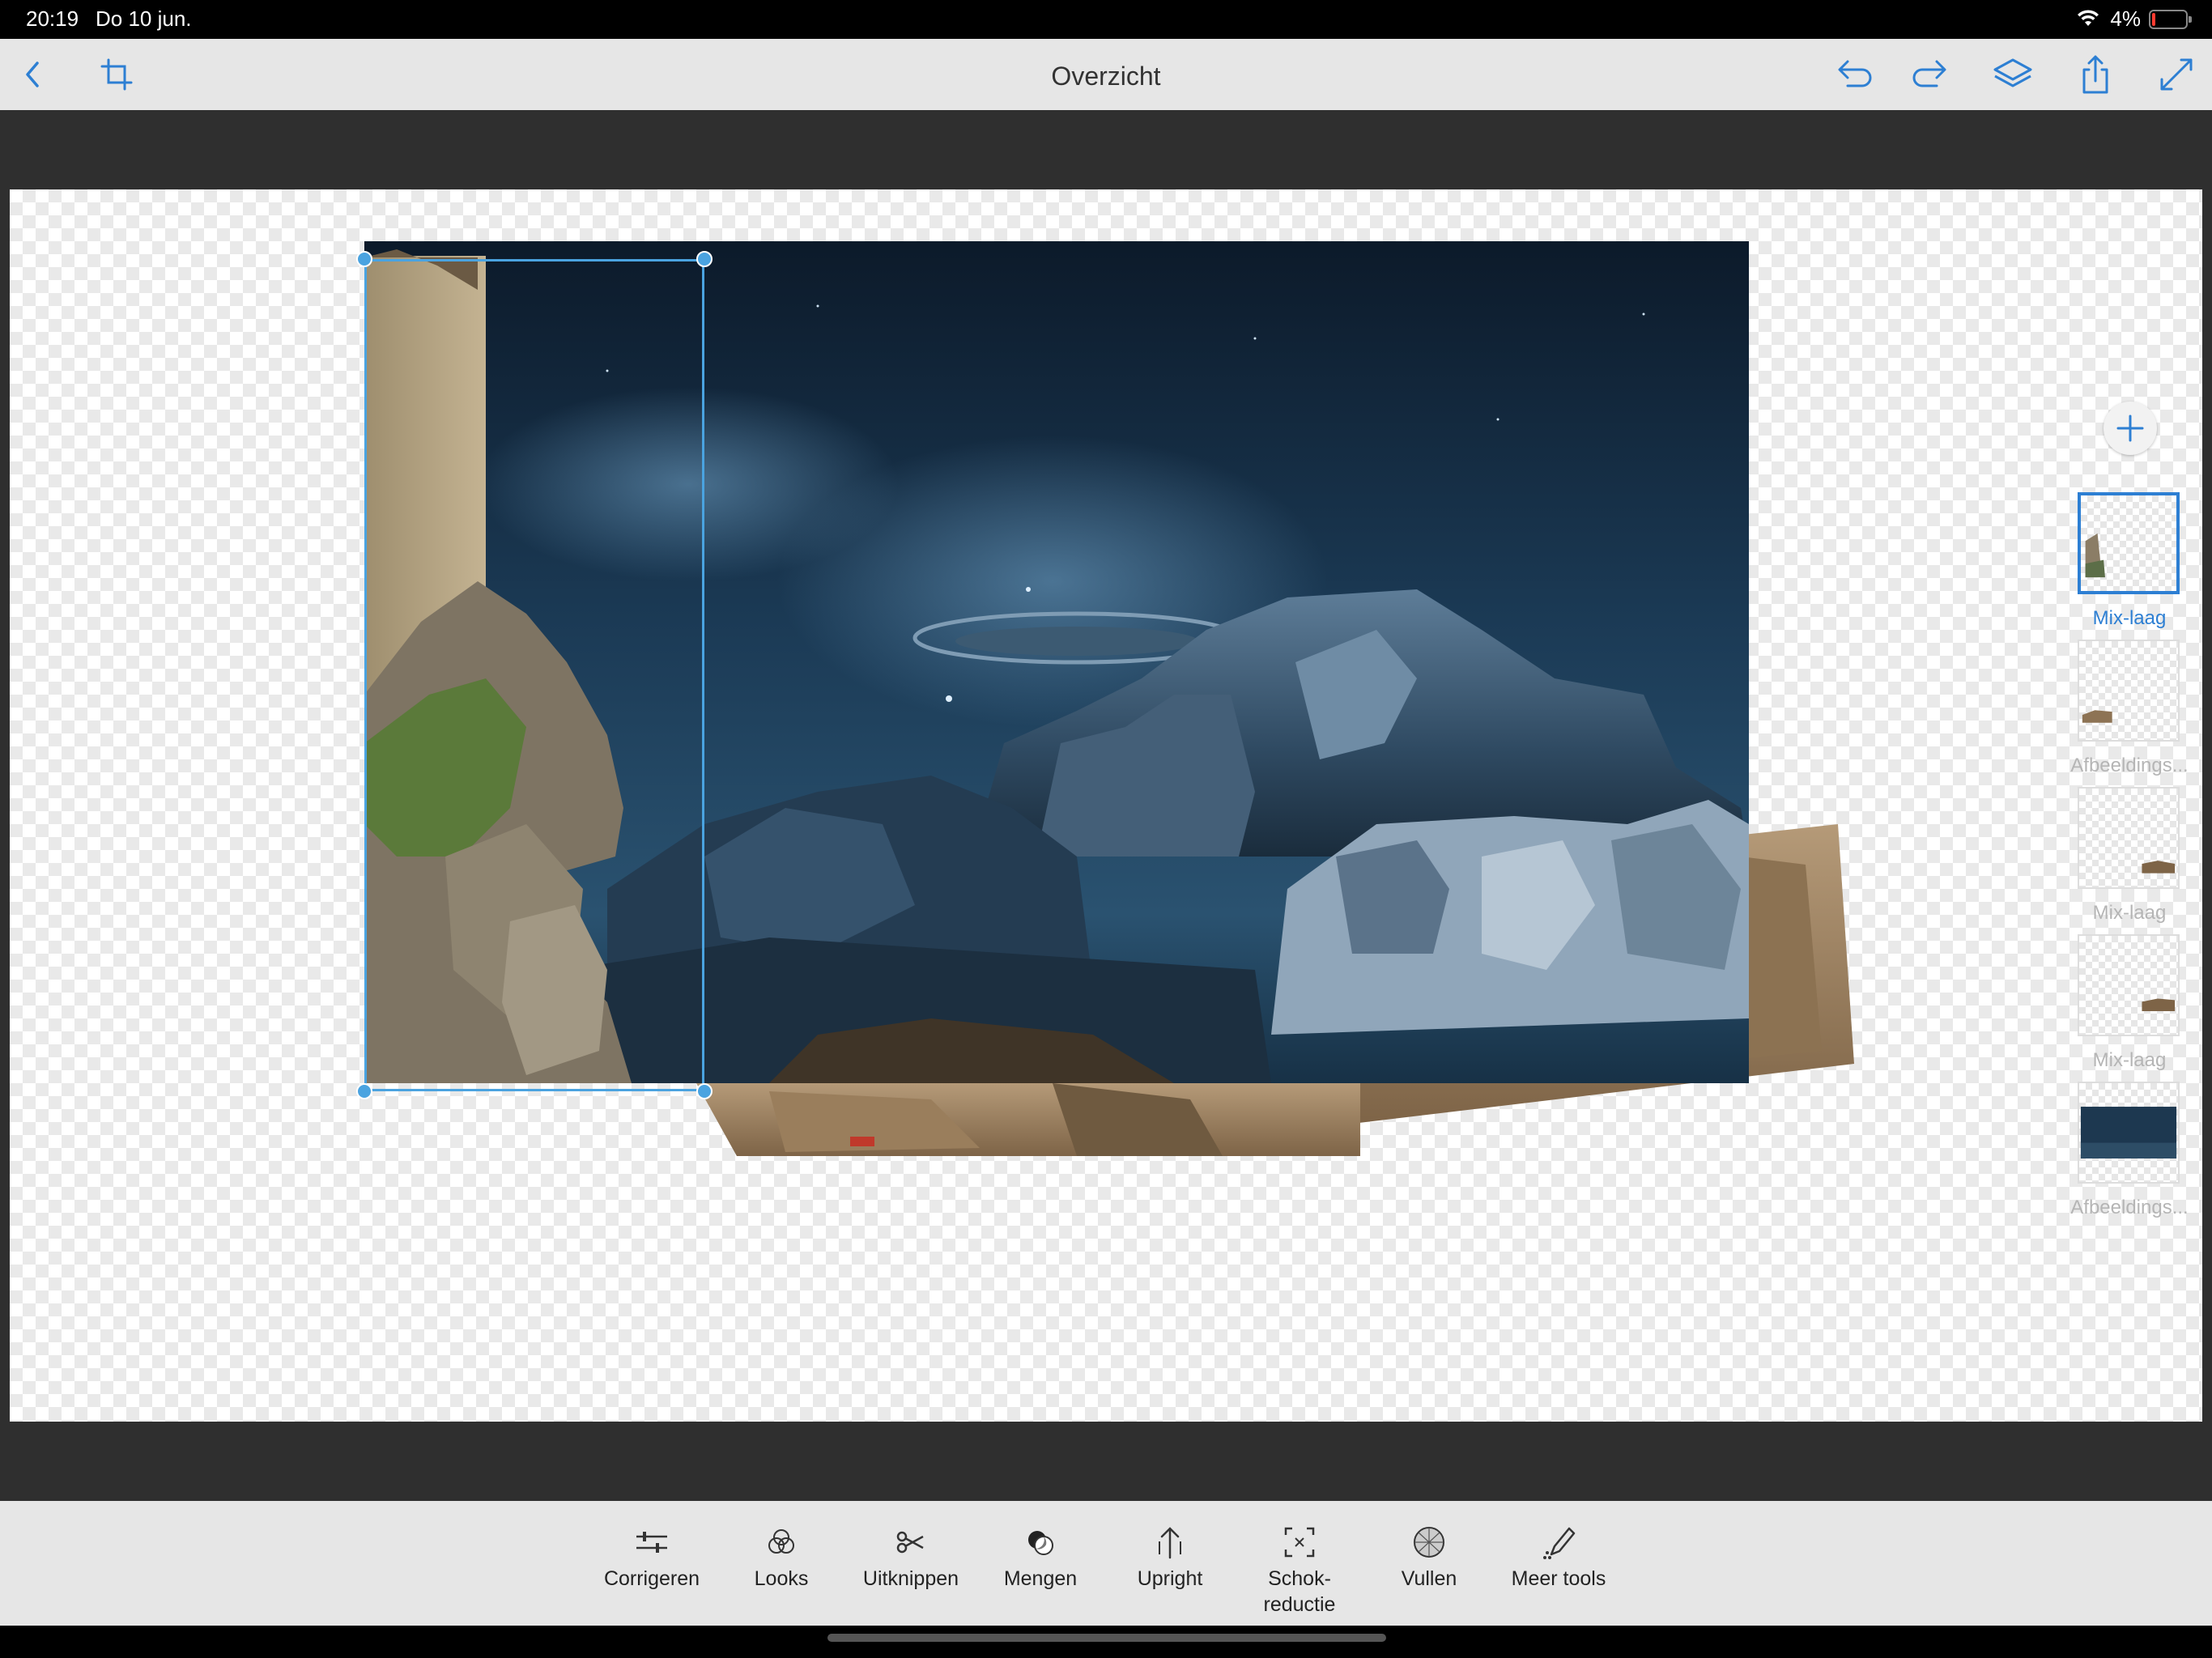 The image size is (2212, 1658). I want to click on home-area, so click(1106, 1642).